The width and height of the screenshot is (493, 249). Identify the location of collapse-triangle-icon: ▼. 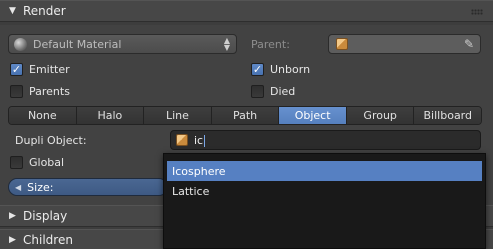
(12, 11).